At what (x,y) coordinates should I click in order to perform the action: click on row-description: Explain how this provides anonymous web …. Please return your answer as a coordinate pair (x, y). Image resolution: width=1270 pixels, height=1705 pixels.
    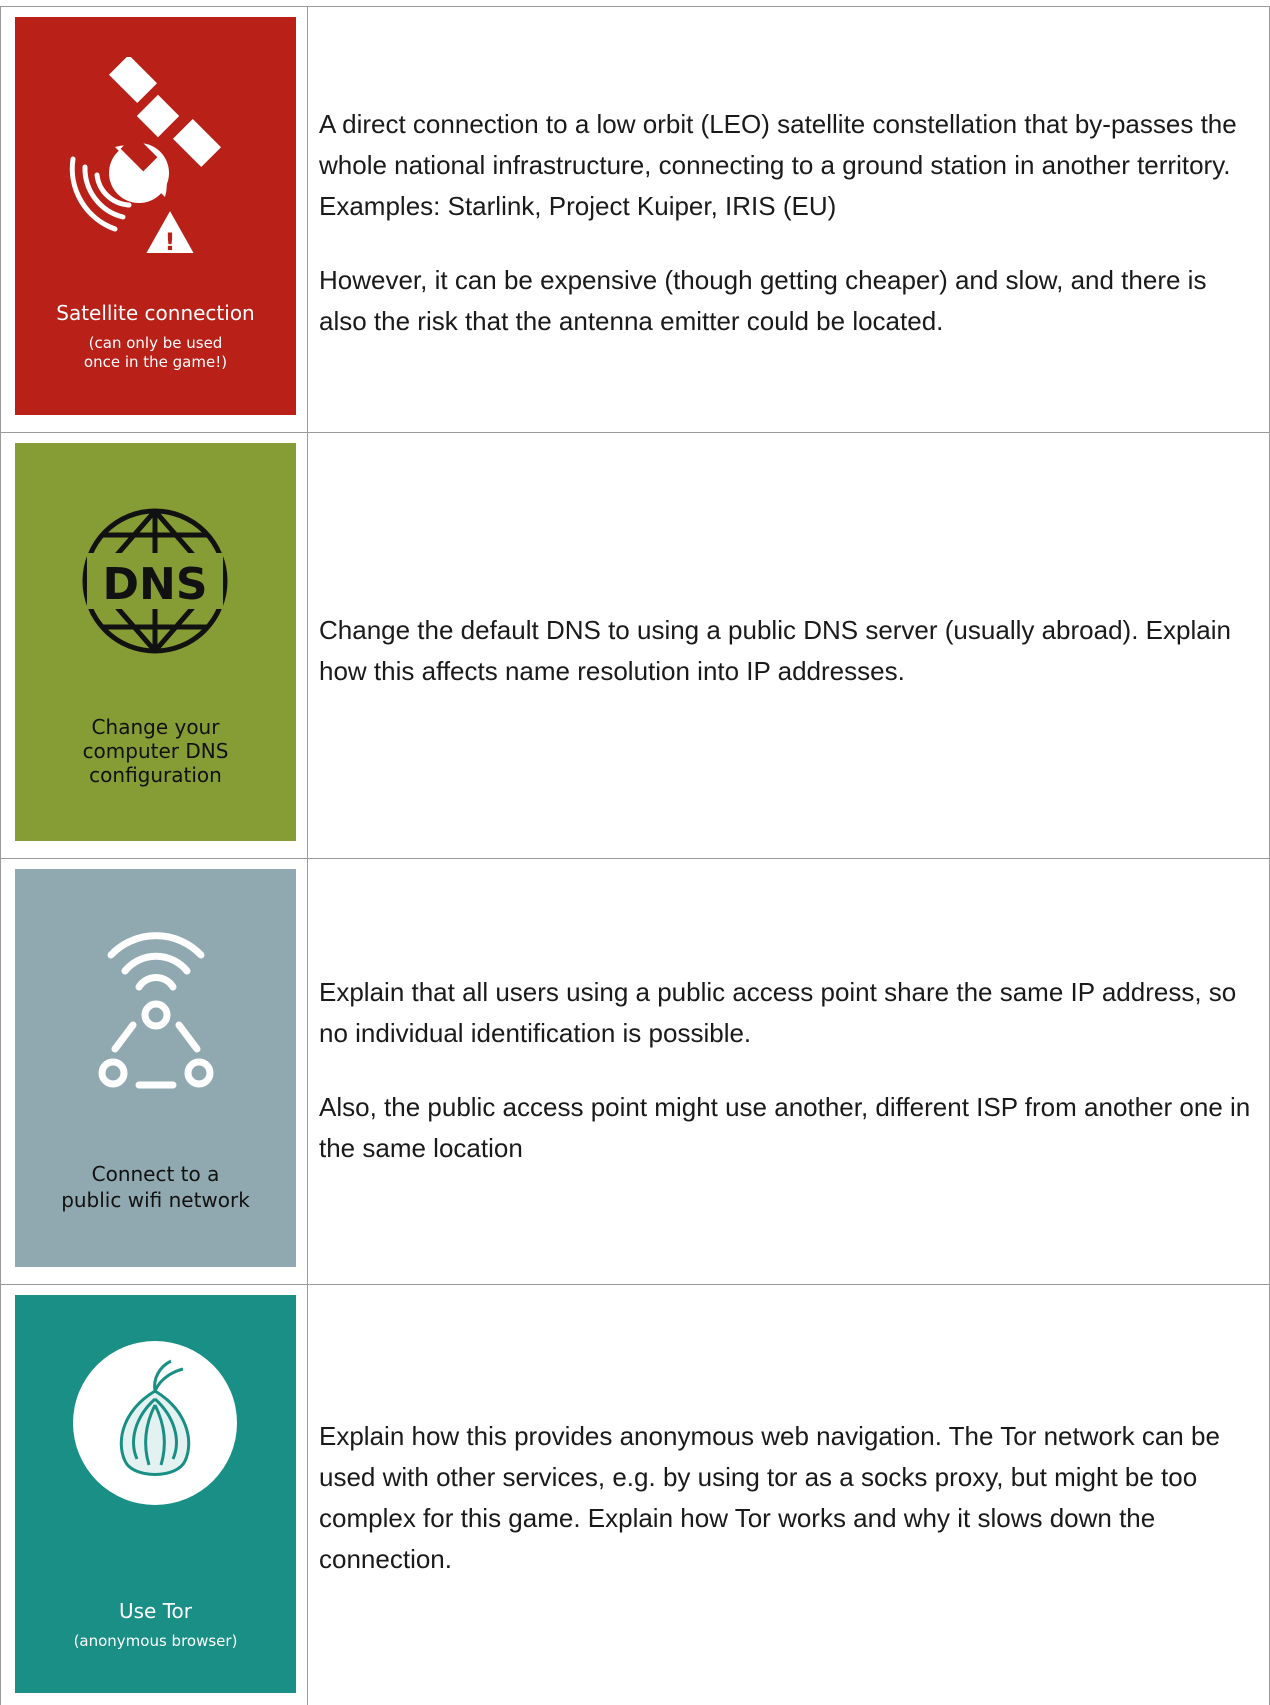
    Looking at the image, I should click on (786, 1498).